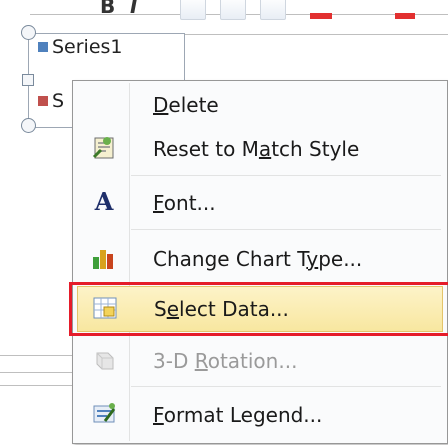 The height and width of the screenshot is (445, 448). What do you see at coordinates (51, 101) in the screenshot?
I see `legend-entry: S` at bounding box center [51, 101].